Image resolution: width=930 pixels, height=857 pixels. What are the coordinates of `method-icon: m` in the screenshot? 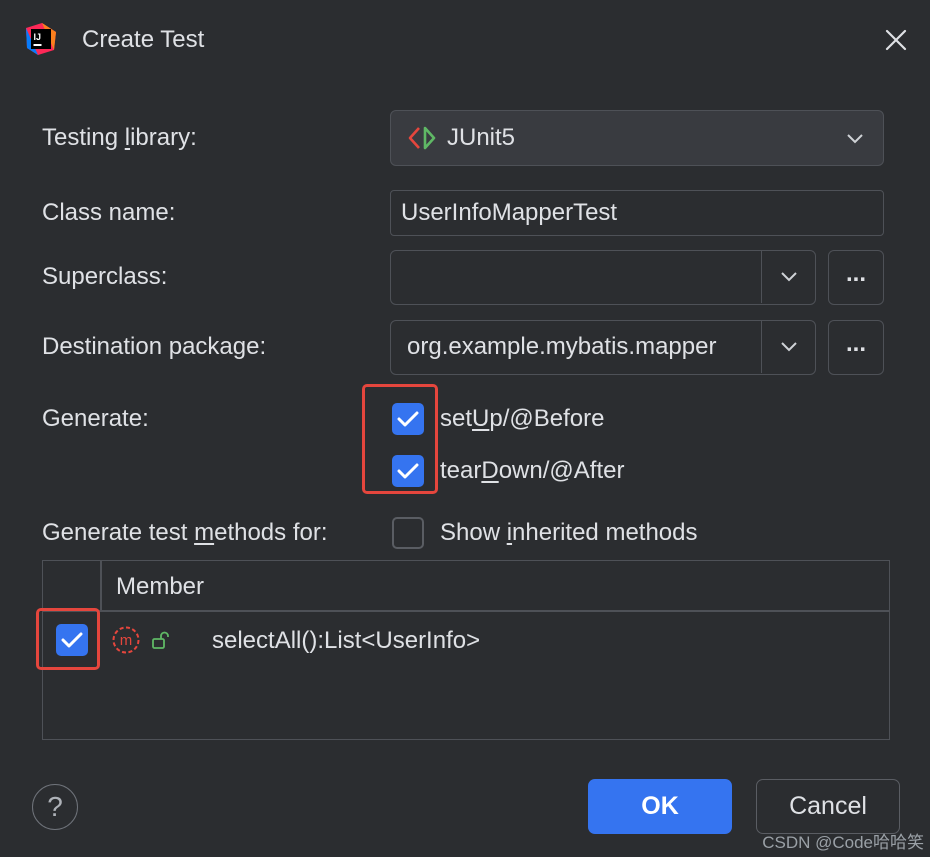 It's located at (126, 642).